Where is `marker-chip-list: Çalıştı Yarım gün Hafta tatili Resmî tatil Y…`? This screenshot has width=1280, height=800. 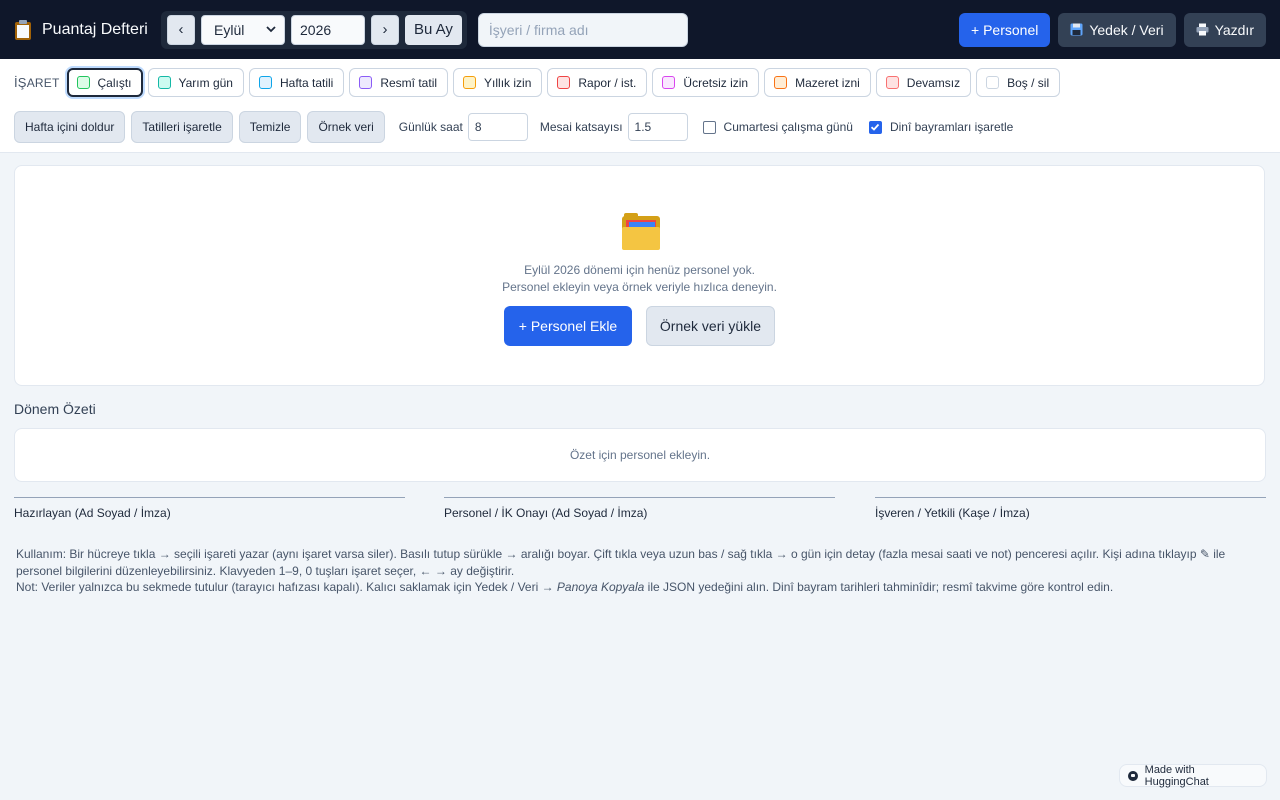
marker-chip-list: Çalıştı Yarım gün Hafta tatili Resmî tatil Y… is located at coordinates (566, 82).